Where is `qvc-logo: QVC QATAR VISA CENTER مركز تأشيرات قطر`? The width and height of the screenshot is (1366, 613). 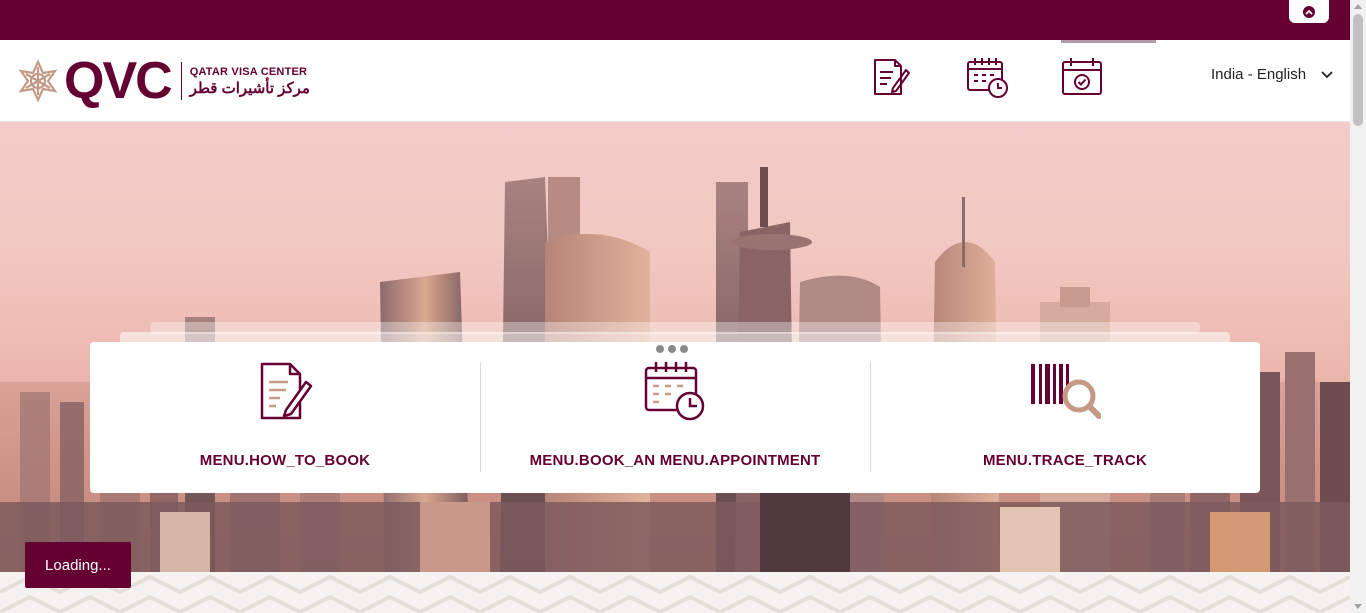 qvc-logo: QVC QATAR VISA CENTER مركز تأشيرات قطر is located at coordinates (163, 81).